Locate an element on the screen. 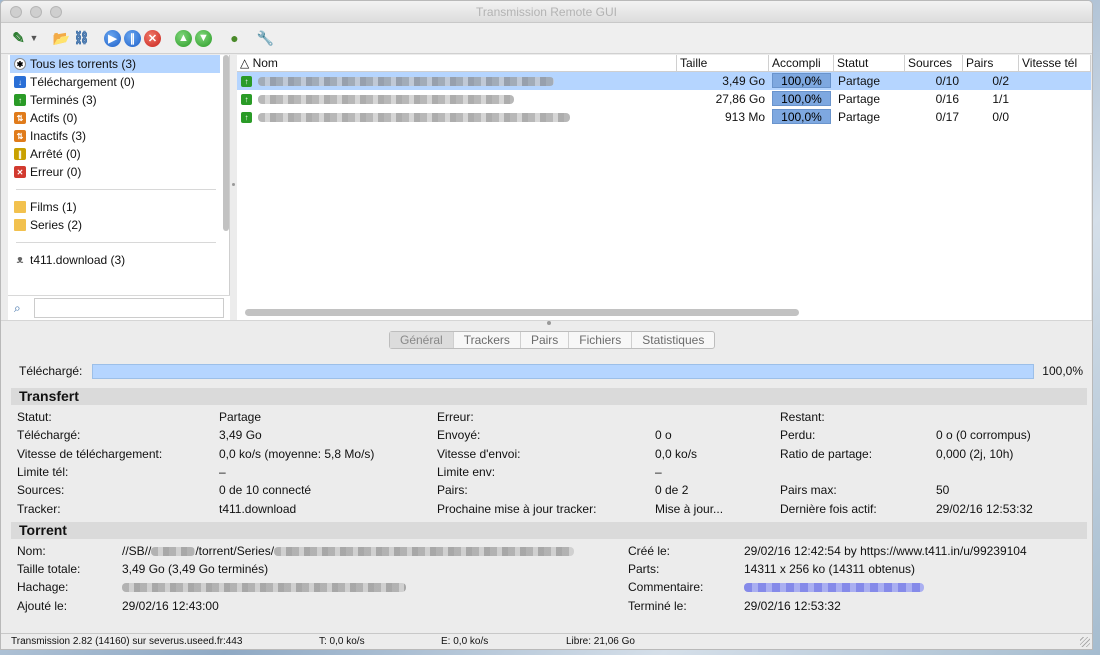  column-header-peers: Pairs is located at coordinates (991, 63).